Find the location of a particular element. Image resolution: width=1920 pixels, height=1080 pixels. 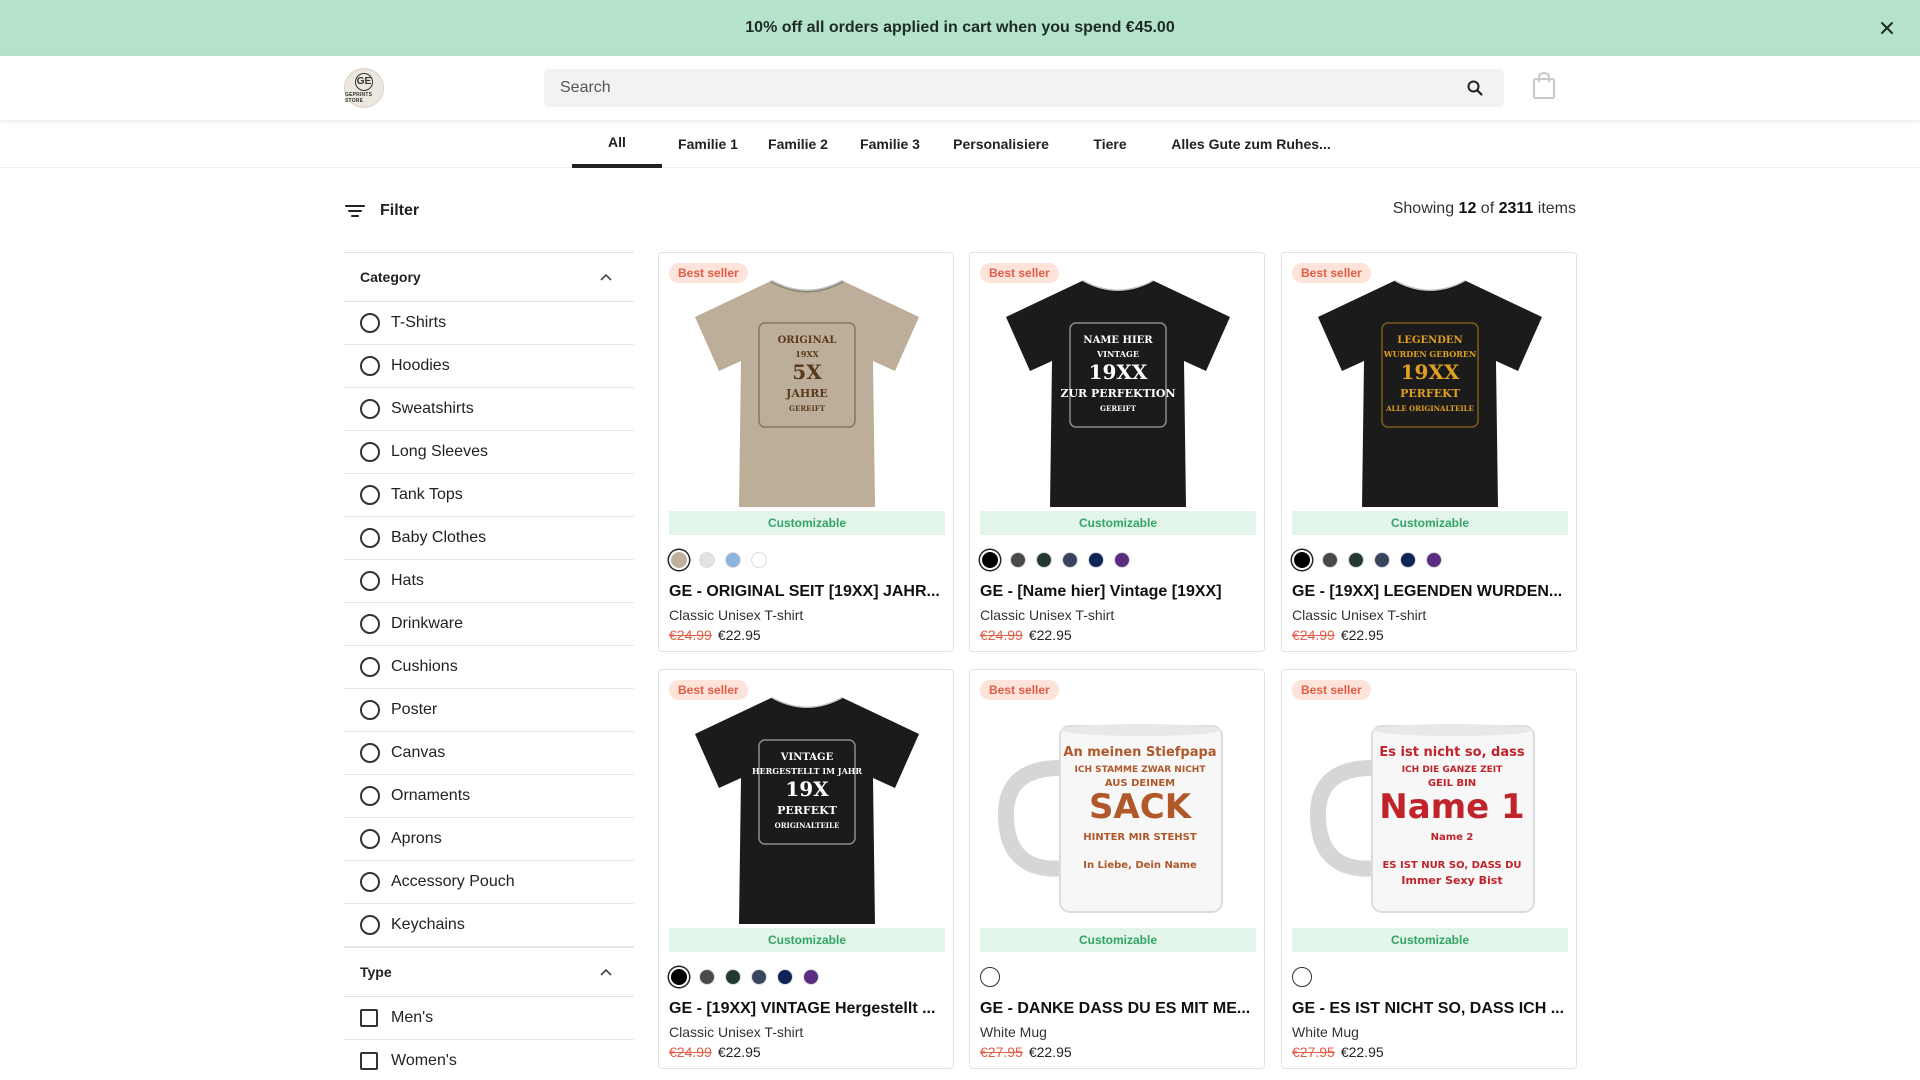

print-text: HINTER MIR STEHST is located at coordinates (1140, 837).